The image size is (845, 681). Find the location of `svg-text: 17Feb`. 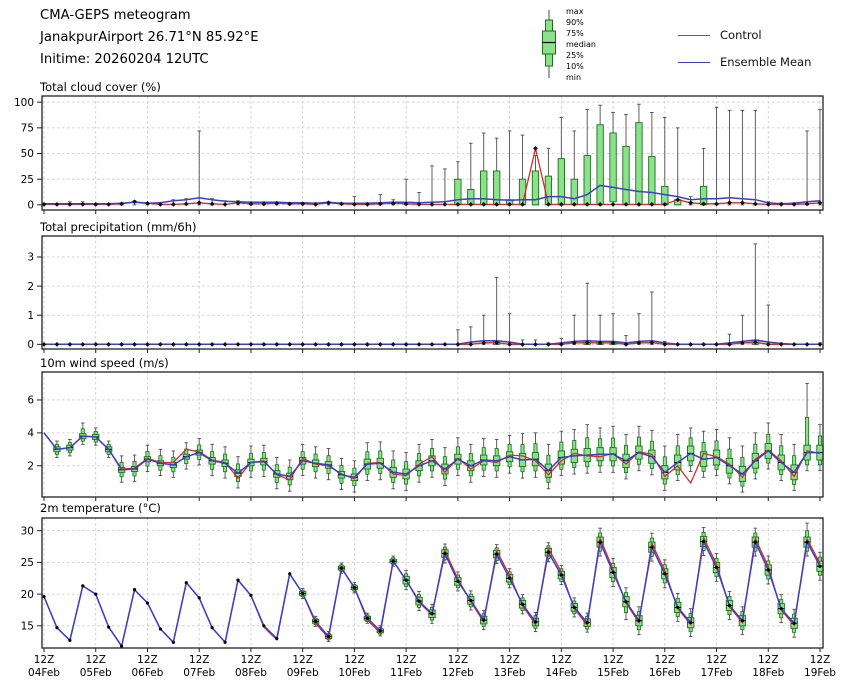

svg-text: 17Feb is located at coordinates (717, 673).